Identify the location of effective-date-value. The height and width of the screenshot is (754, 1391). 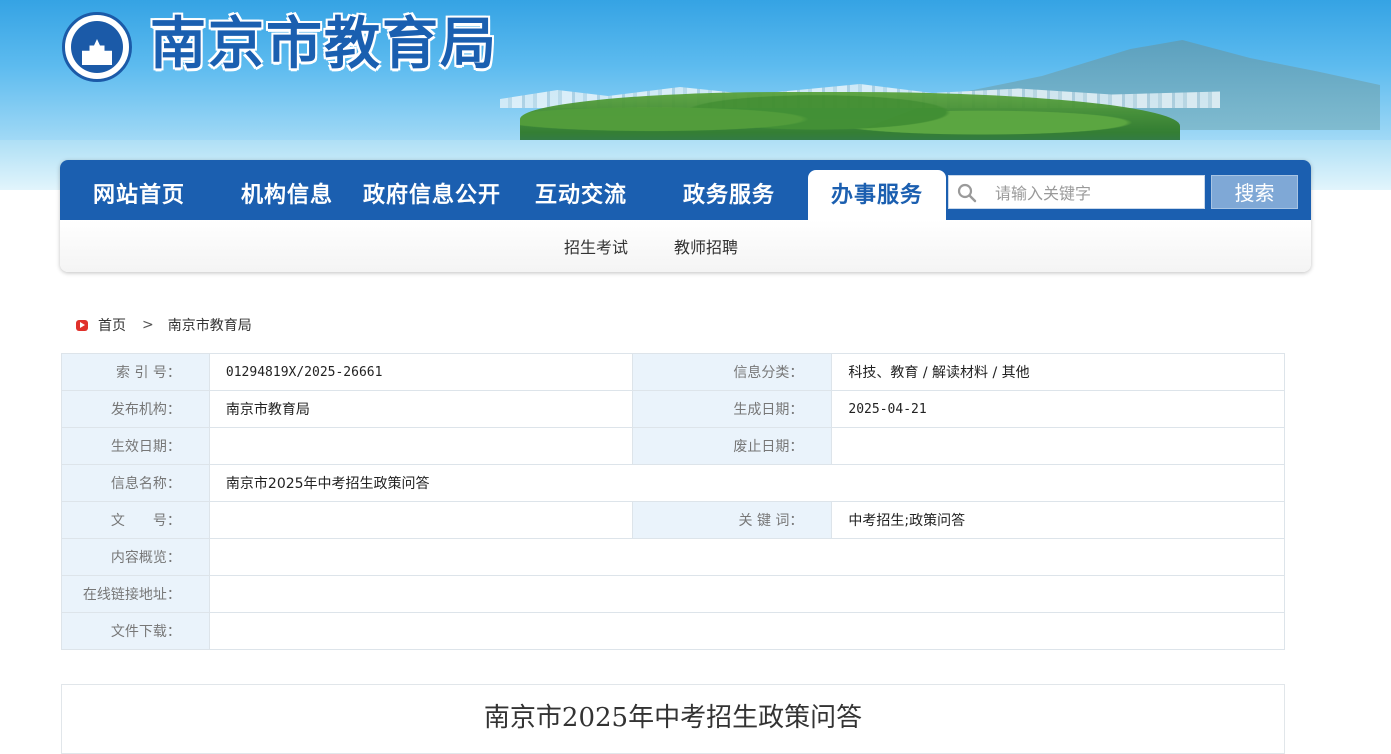
(420, 446).